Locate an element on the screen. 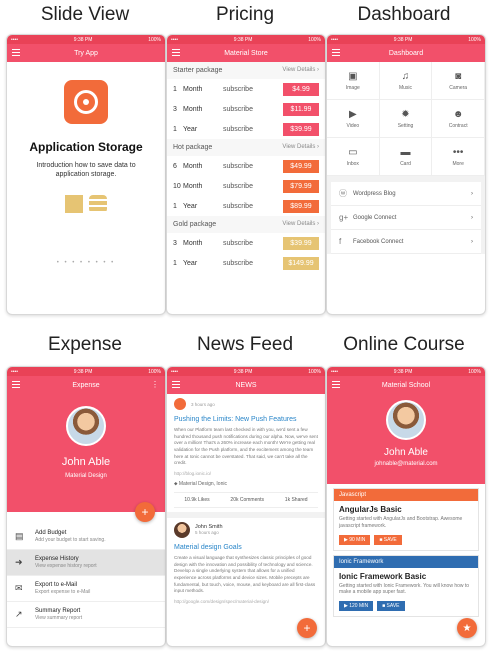 This screenshot has width=489, height=653. more-icon: ••• is located at coordinates (458, 152).